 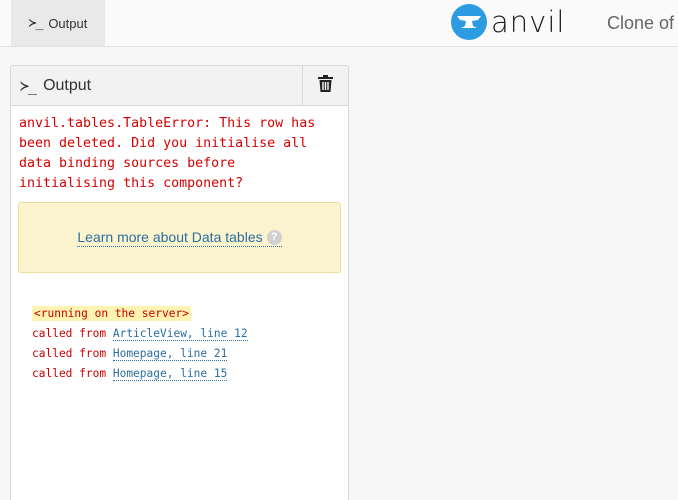 I want to click on logo-wordmark: anvil, so click(x=528, y=22).